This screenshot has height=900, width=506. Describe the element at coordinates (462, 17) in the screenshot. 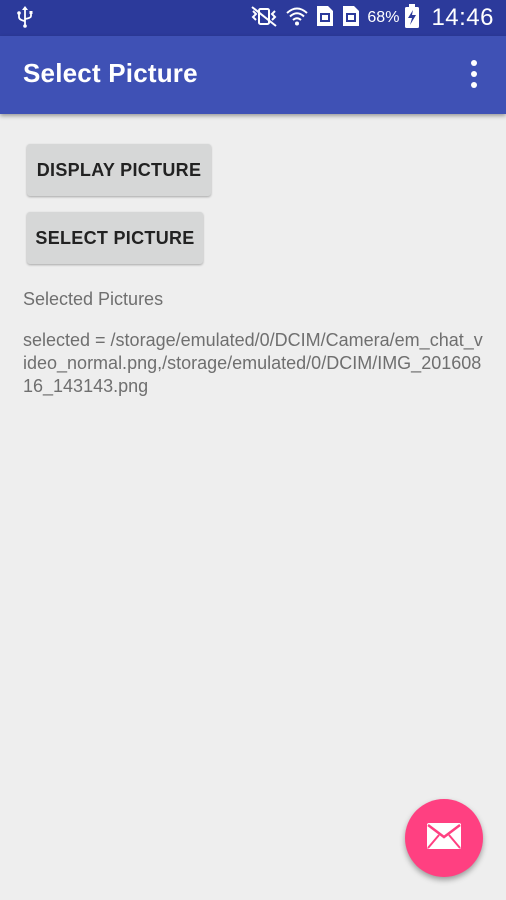

I see `status-time: 14:46` at that location.